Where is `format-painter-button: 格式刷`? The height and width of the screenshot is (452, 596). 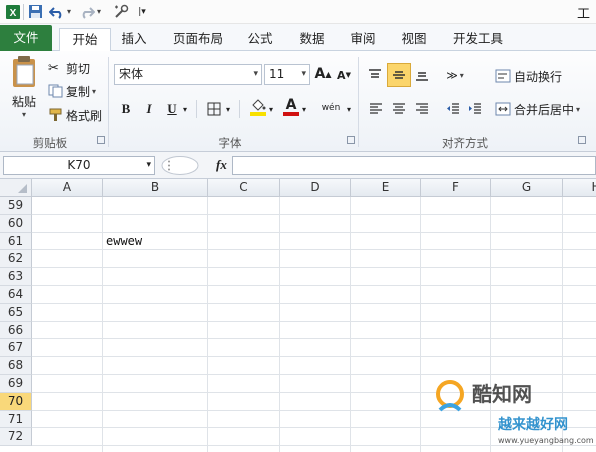 format-painter-button: 格式刷 is located at coordinates (75, 115).